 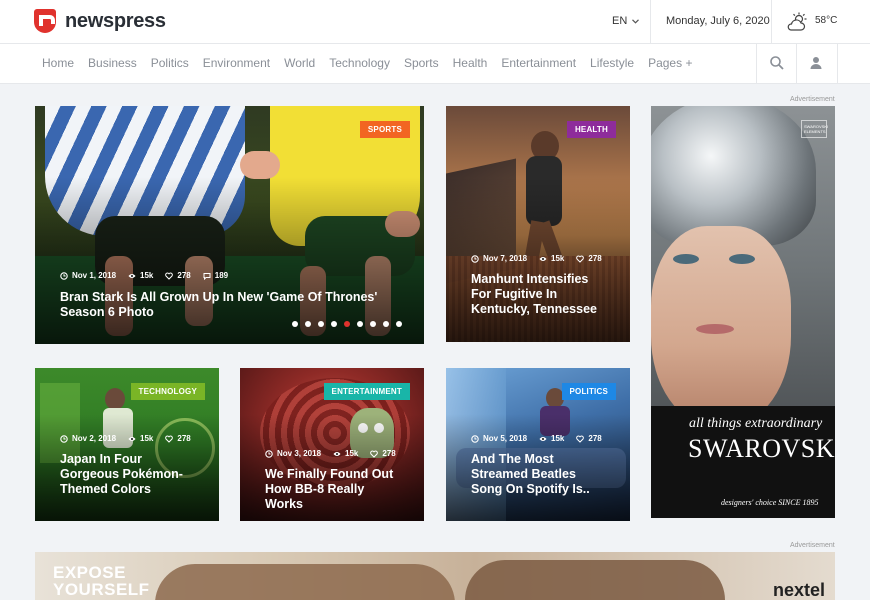 I want to click on category-badge: SPORTS, so click(x=384, y=129).